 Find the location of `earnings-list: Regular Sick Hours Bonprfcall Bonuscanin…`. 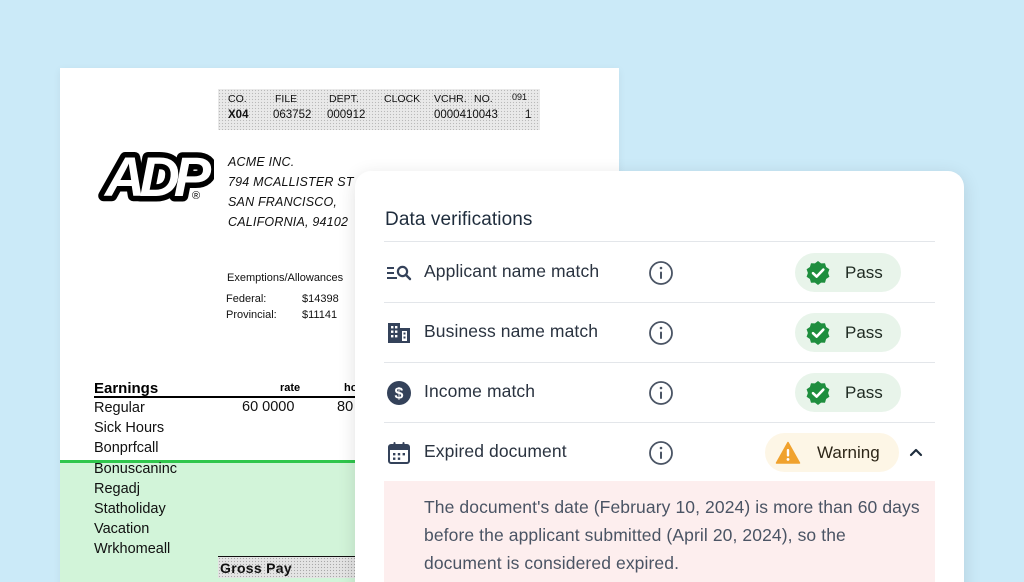

earnings-list: Regular Sick Hours Bonprfcall Bonuscanin… is located at coordinates (135, 479).